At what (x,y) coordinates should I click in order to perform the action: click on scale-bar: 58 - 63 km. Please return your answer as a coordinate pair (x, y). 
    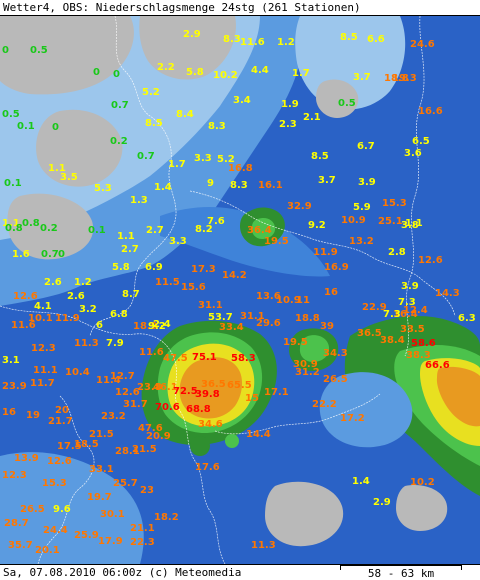
    Looking at the image, I should click on (401, 572).